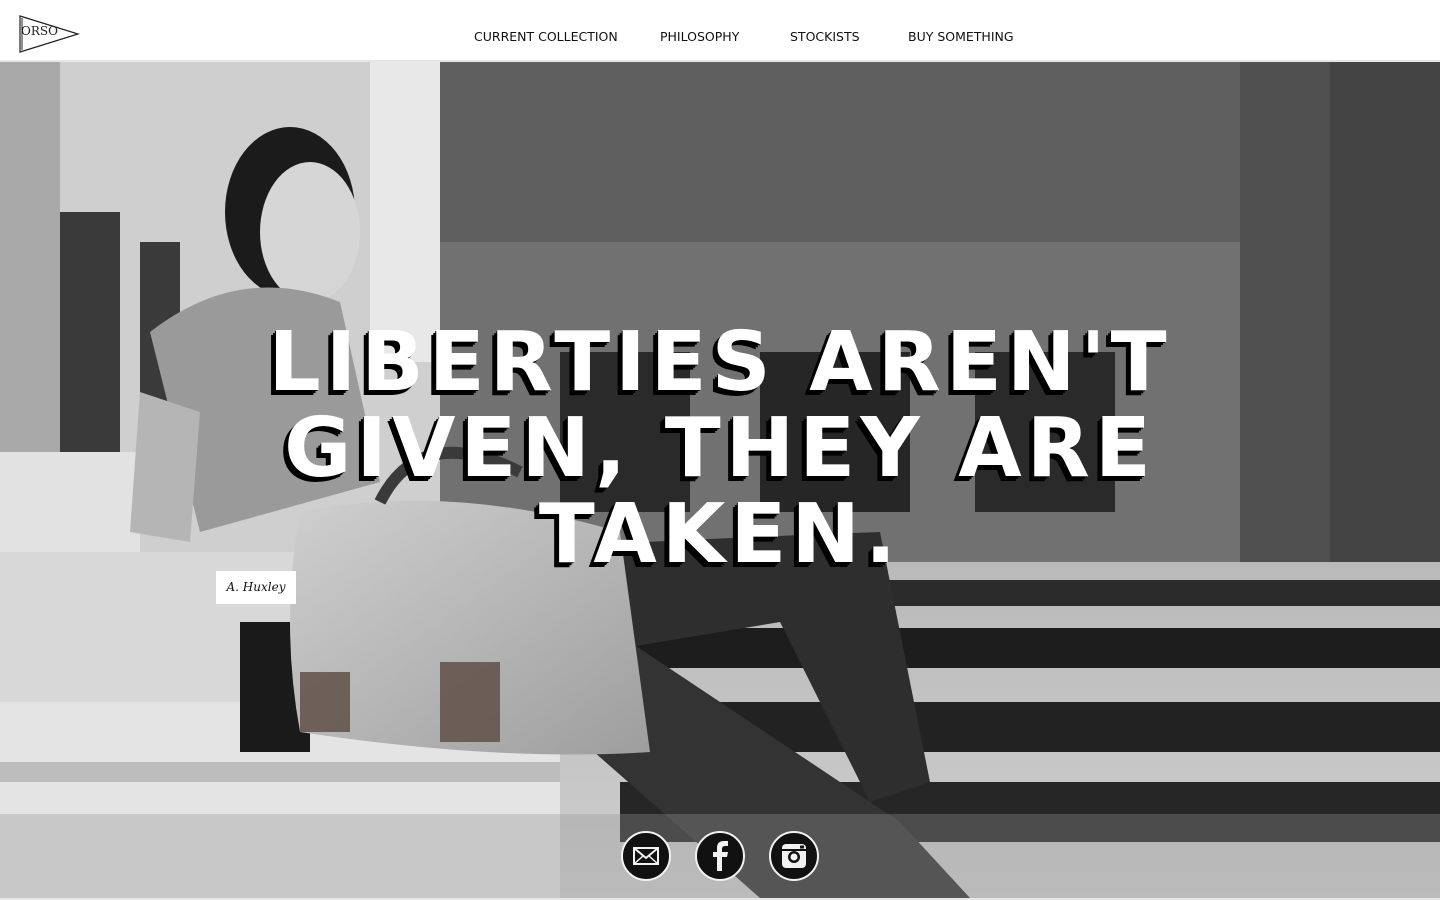  What do you see at coordinates (794, 856) in the screenshot?
I see `instagram-icon` at bounding box center [794, 856].